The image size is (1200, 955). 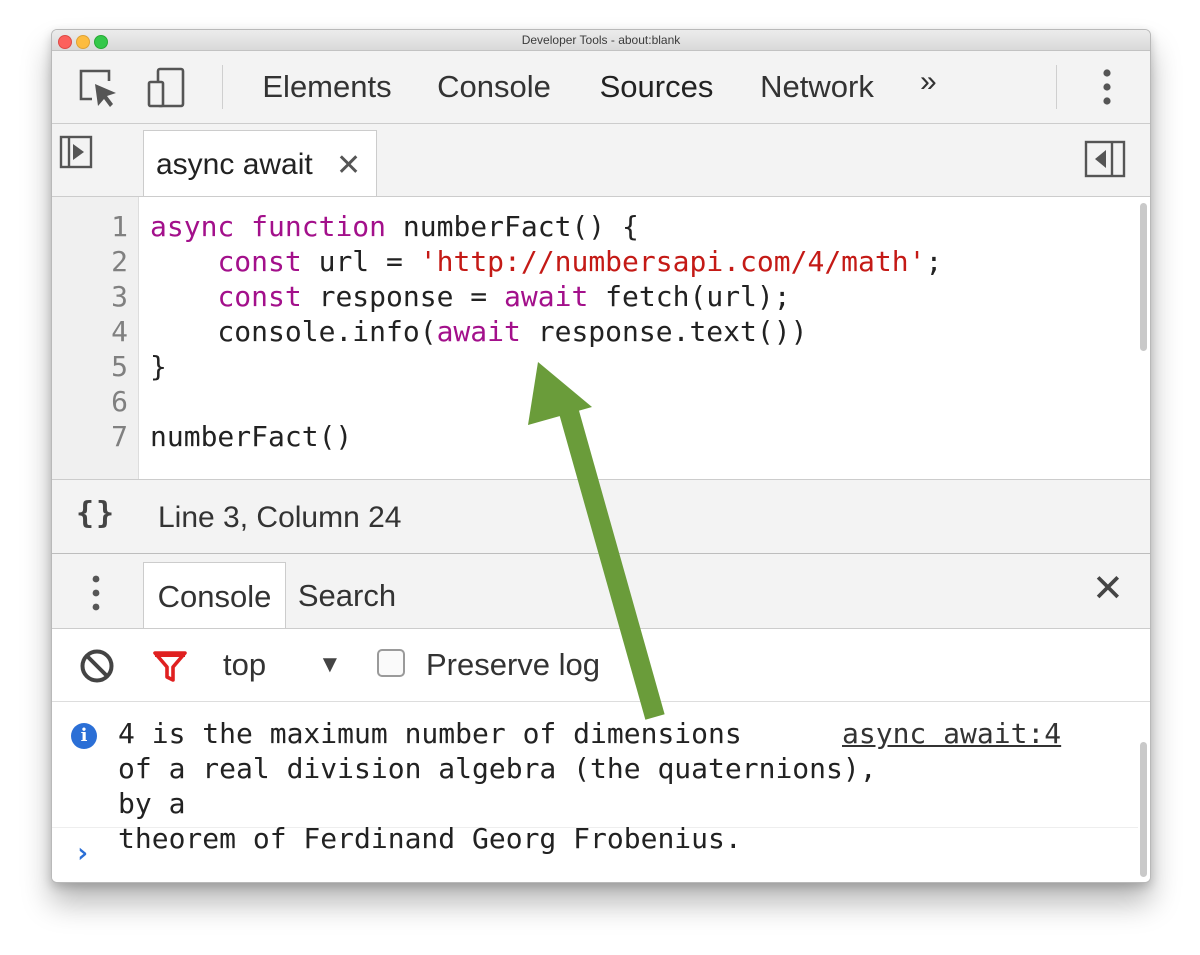 What do you see at coordinates (1105, 159) in the screenshot?
I see `debugger-toggle-icon` at bounding box center [1105, 159].